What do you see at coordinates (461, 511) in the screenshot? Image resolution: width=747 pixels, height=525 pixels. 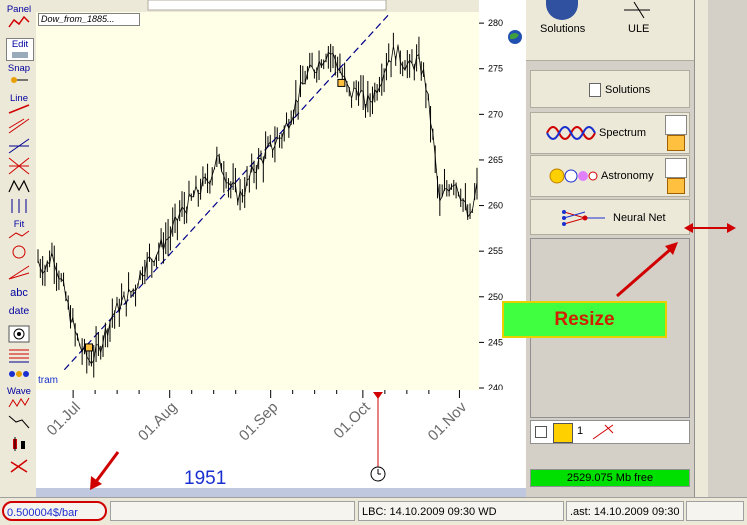 I see `lbc-readout: LBC: 14.10.2009 09:30 WD` at bounding box center [461, 511].